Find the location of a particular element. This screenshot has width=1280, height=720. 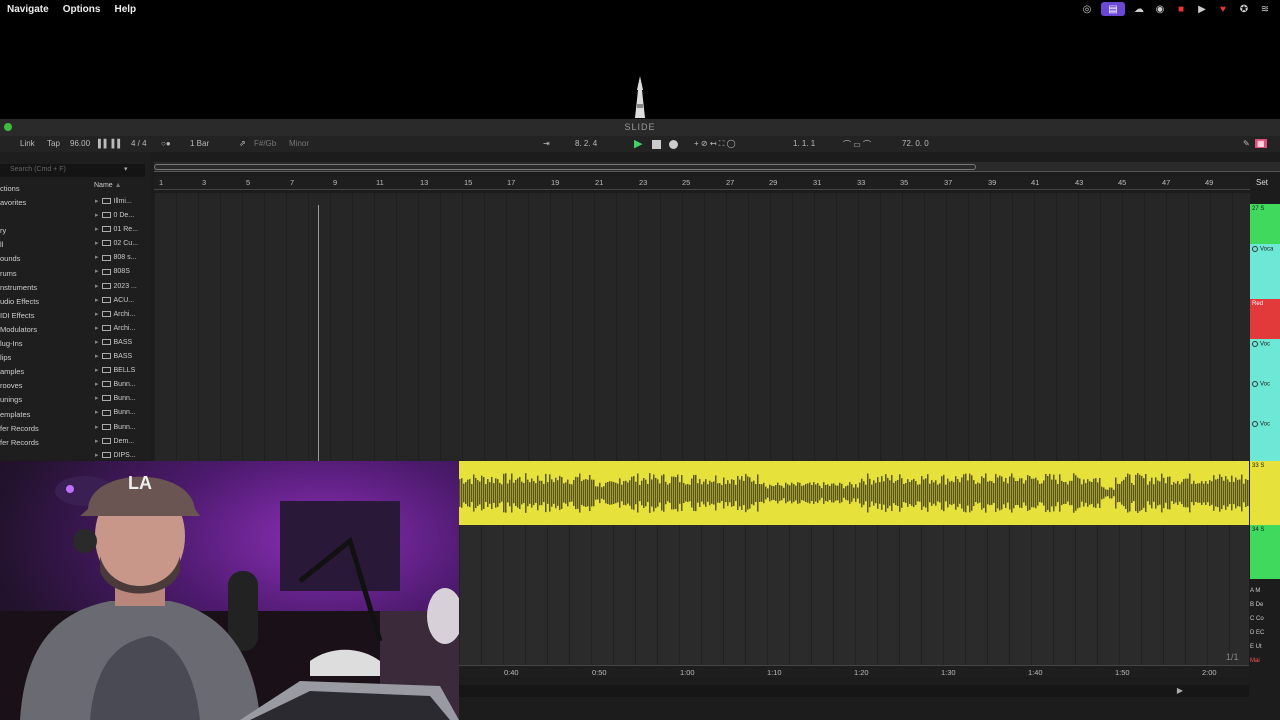

scale-mode-icon: ⇗ is located at coordinates (242, 143).